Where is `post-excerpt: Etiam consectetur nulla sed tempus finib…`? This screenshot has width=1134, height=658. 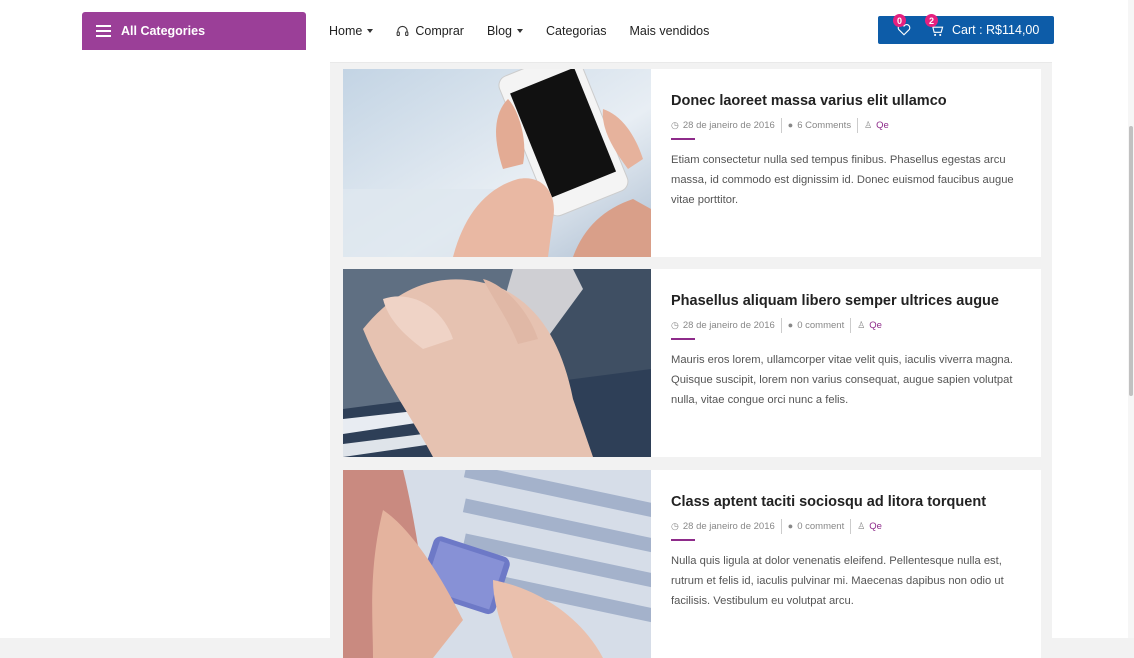 post-excerpt: Etiam consectetur nulla sed tempus finib… is located at coordinates (842, 180).